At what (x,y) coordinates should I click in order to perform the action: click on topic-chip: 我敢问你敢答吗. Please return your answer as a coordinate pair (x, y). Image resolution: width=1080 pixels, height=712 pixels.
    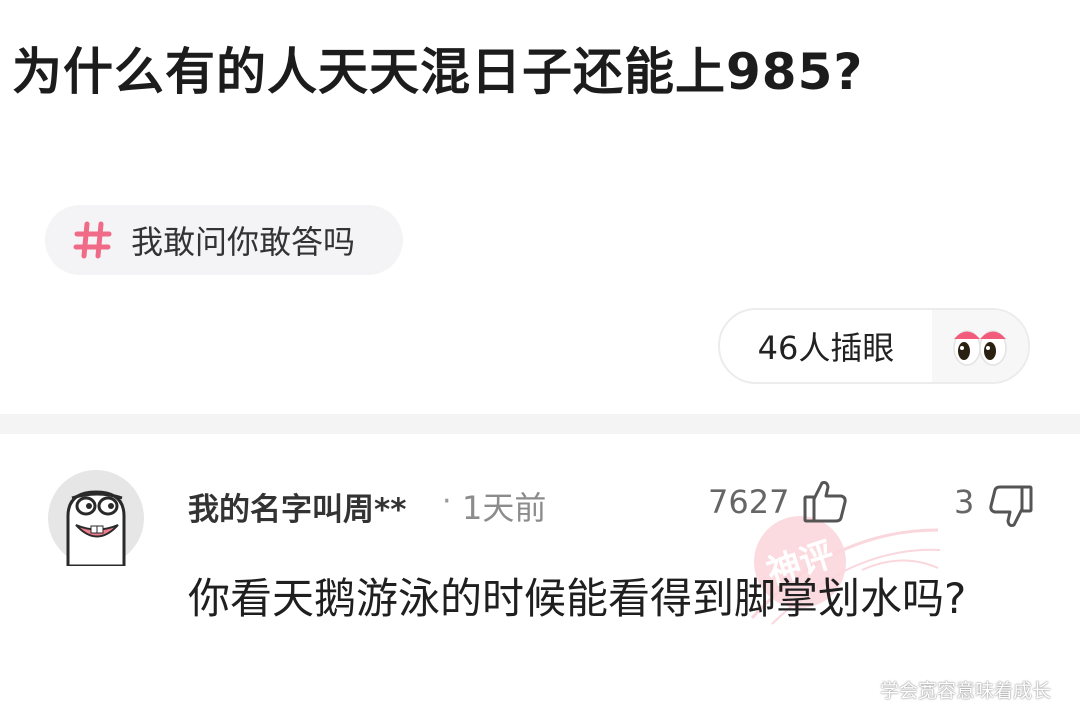
    Looking at the image, I should click on (224, 240).